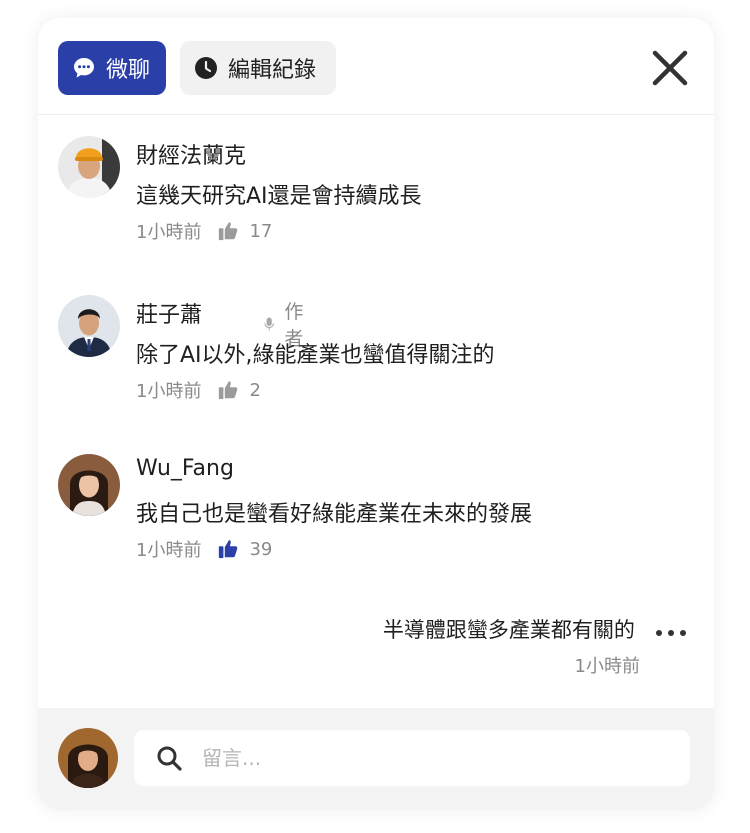 The width and height of the screenshot is (750, 833). Describe the element at coordinates (535, 646) in the screenshot. I see `own-comment: 半導體跟蠻多產業都有關的 1小時前` at that location.